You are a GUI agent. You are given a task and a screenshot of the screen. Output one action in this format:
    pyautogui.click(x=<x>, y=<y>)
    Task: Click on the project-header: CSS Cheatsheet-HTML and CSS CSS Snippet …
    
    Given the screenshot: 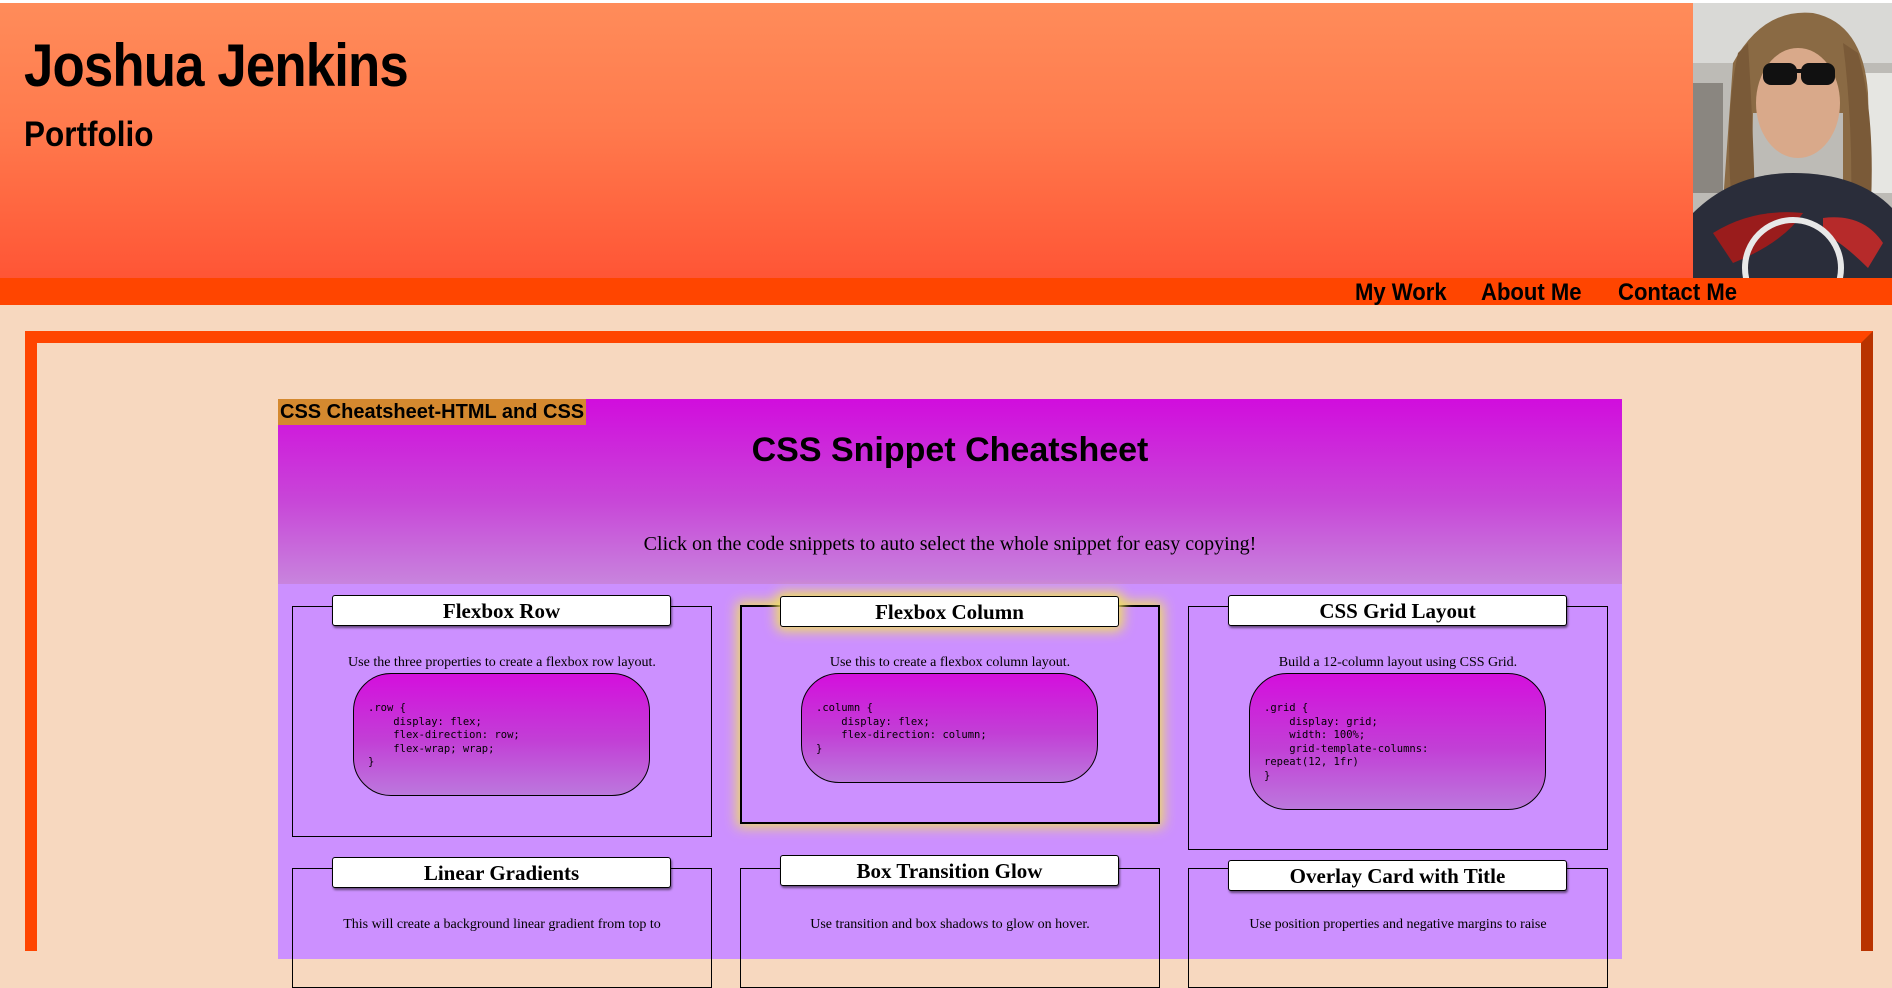 What is the action you would take?
    pyautogui.click(x=950, y=491)
    